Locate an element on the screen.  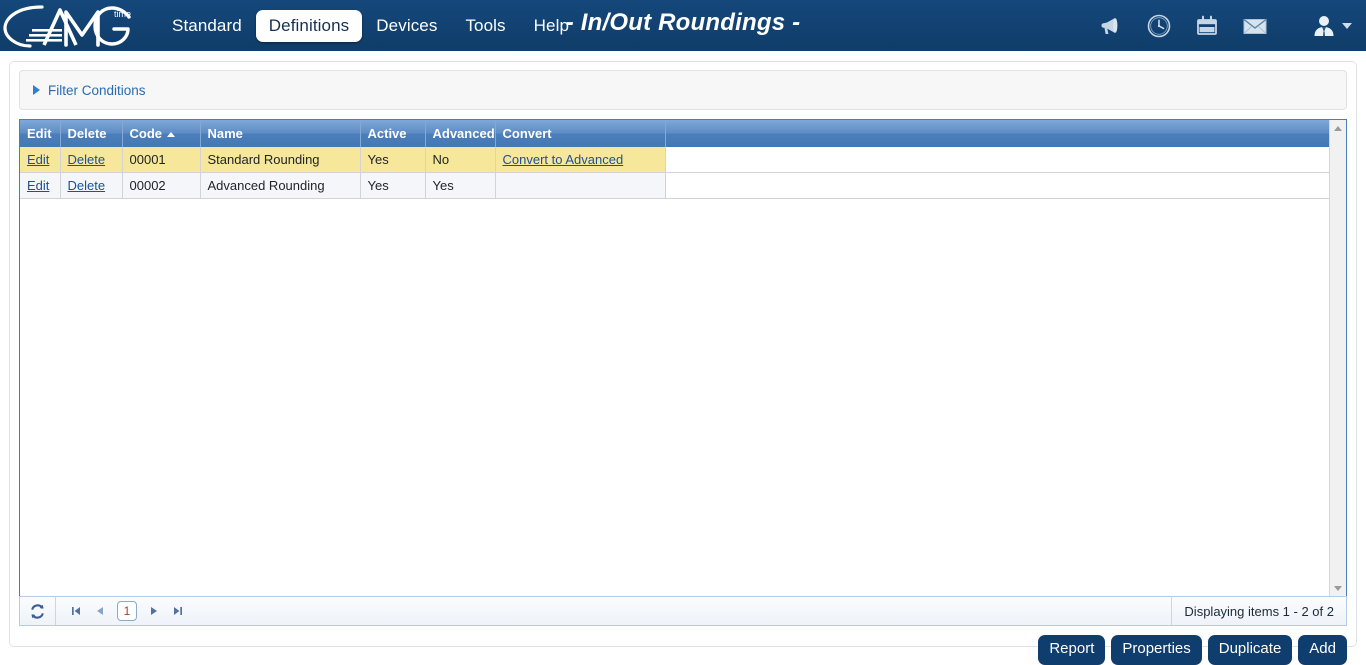
scroll-down-button is located at coordinates (1338, 588).